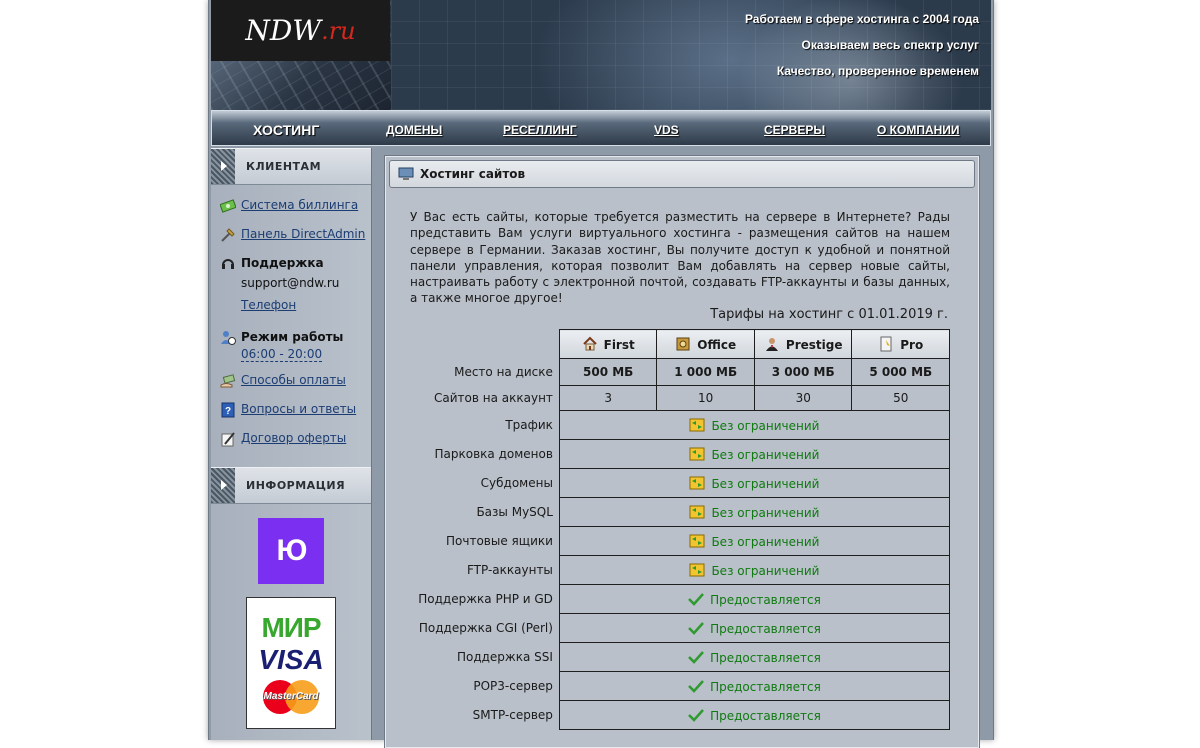  I want to click on nav-servers: СЕРВЕРЫ, so click(794, 128).